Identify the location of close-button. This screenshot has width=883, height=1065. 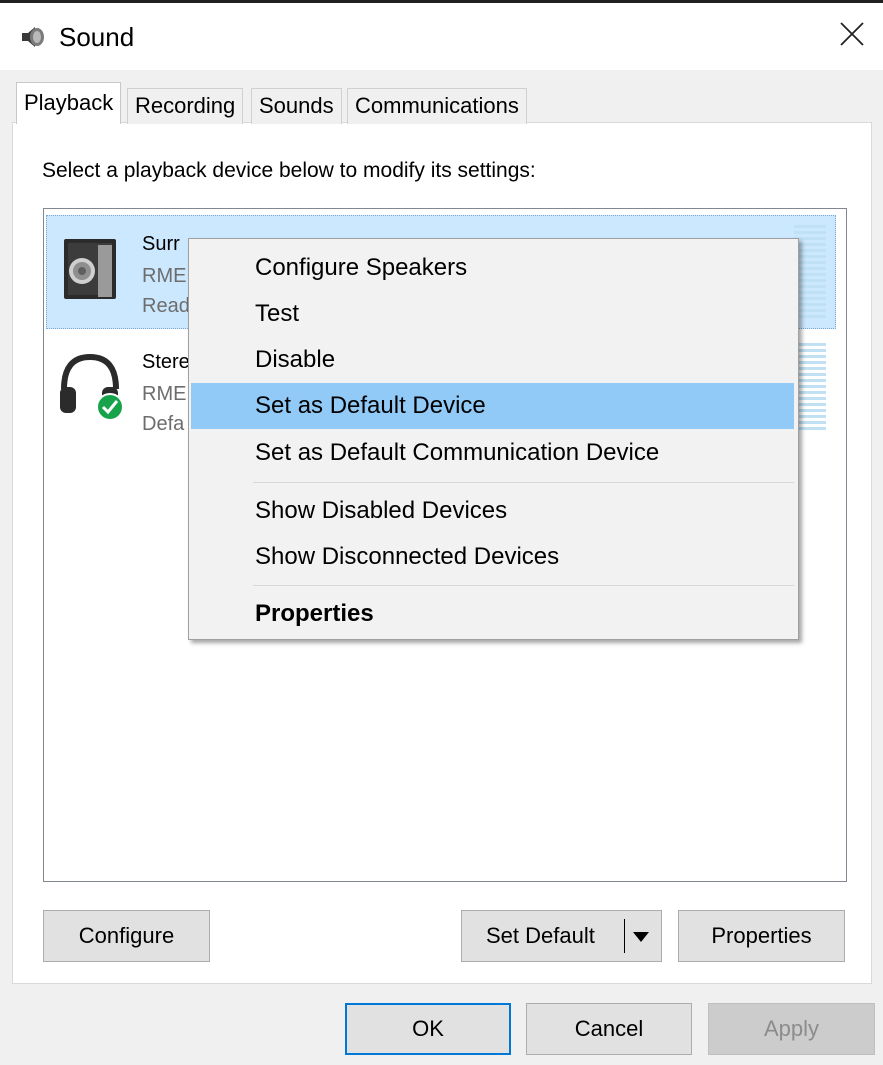
(852, 35).